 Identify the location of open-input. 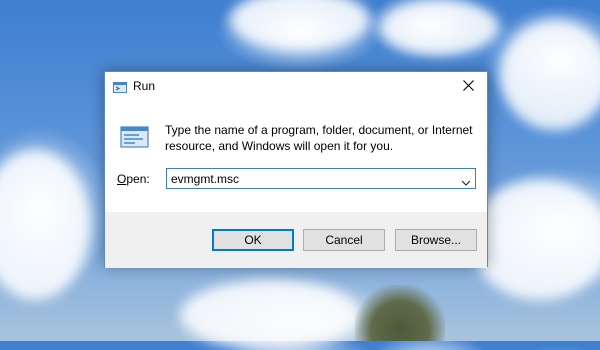
(311, 179).